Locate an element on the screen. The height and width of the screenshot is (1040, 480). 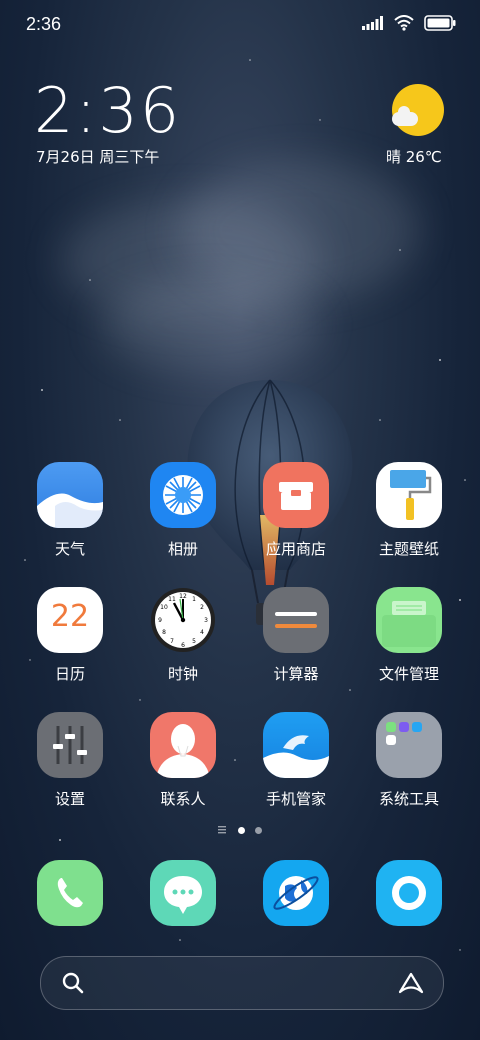
weather-app-icon is located at coordinates (70, 495).